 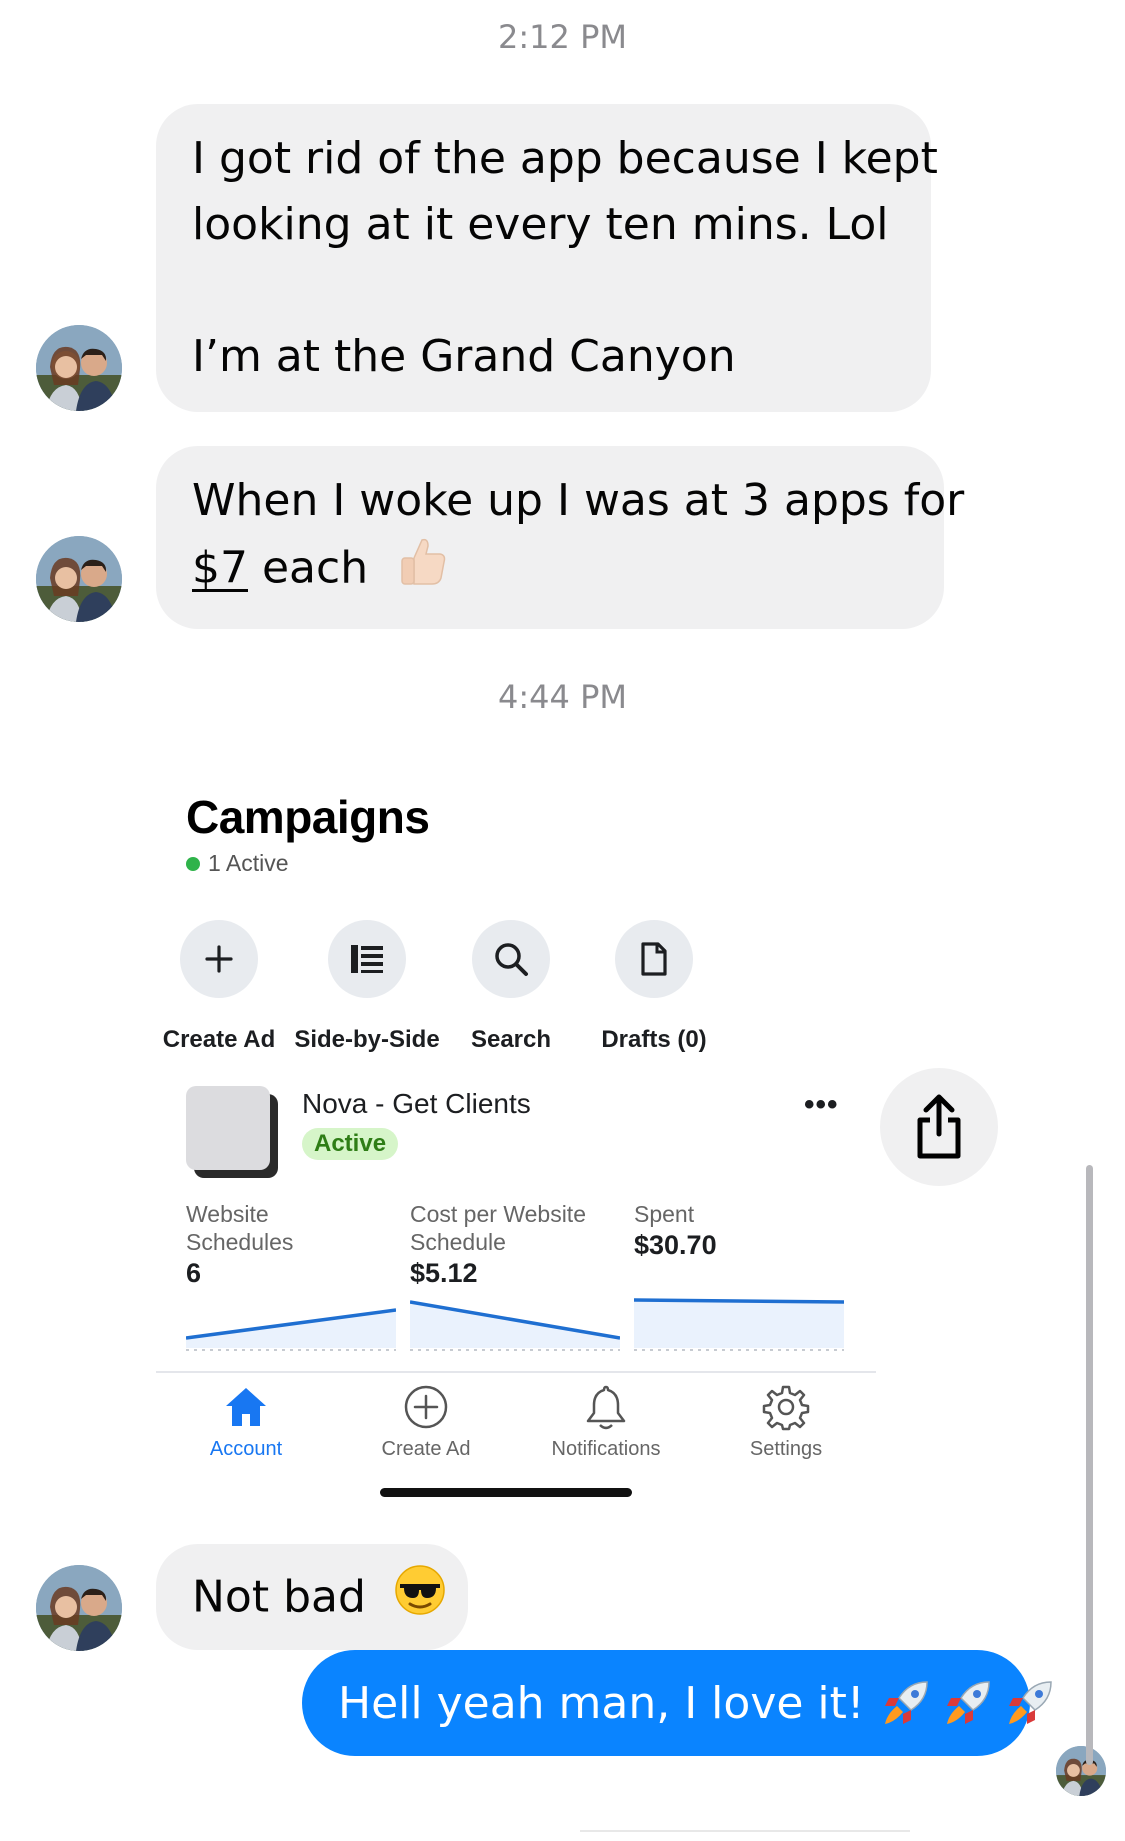 I want to click on tab-create-ad: Create Ad, so click(x=426, y=1421).